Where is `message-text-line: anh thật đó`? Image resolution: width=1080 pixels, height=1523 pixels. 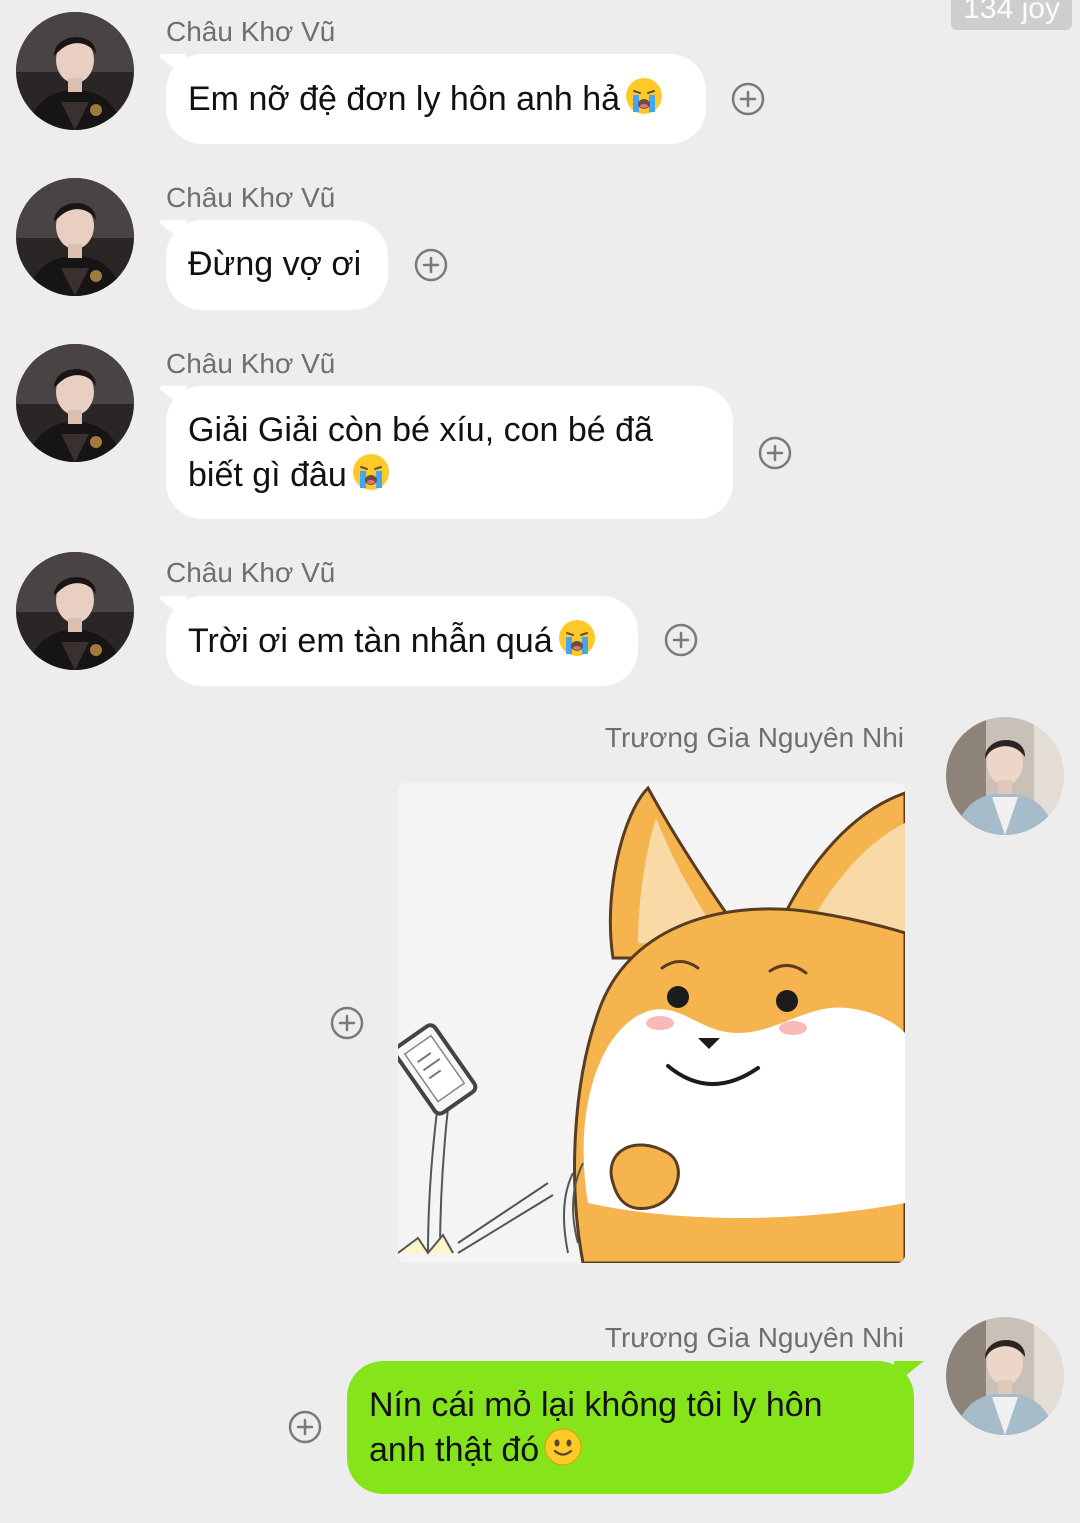 message-text-line: anh thật đó is located at coordinates (454, 1450).